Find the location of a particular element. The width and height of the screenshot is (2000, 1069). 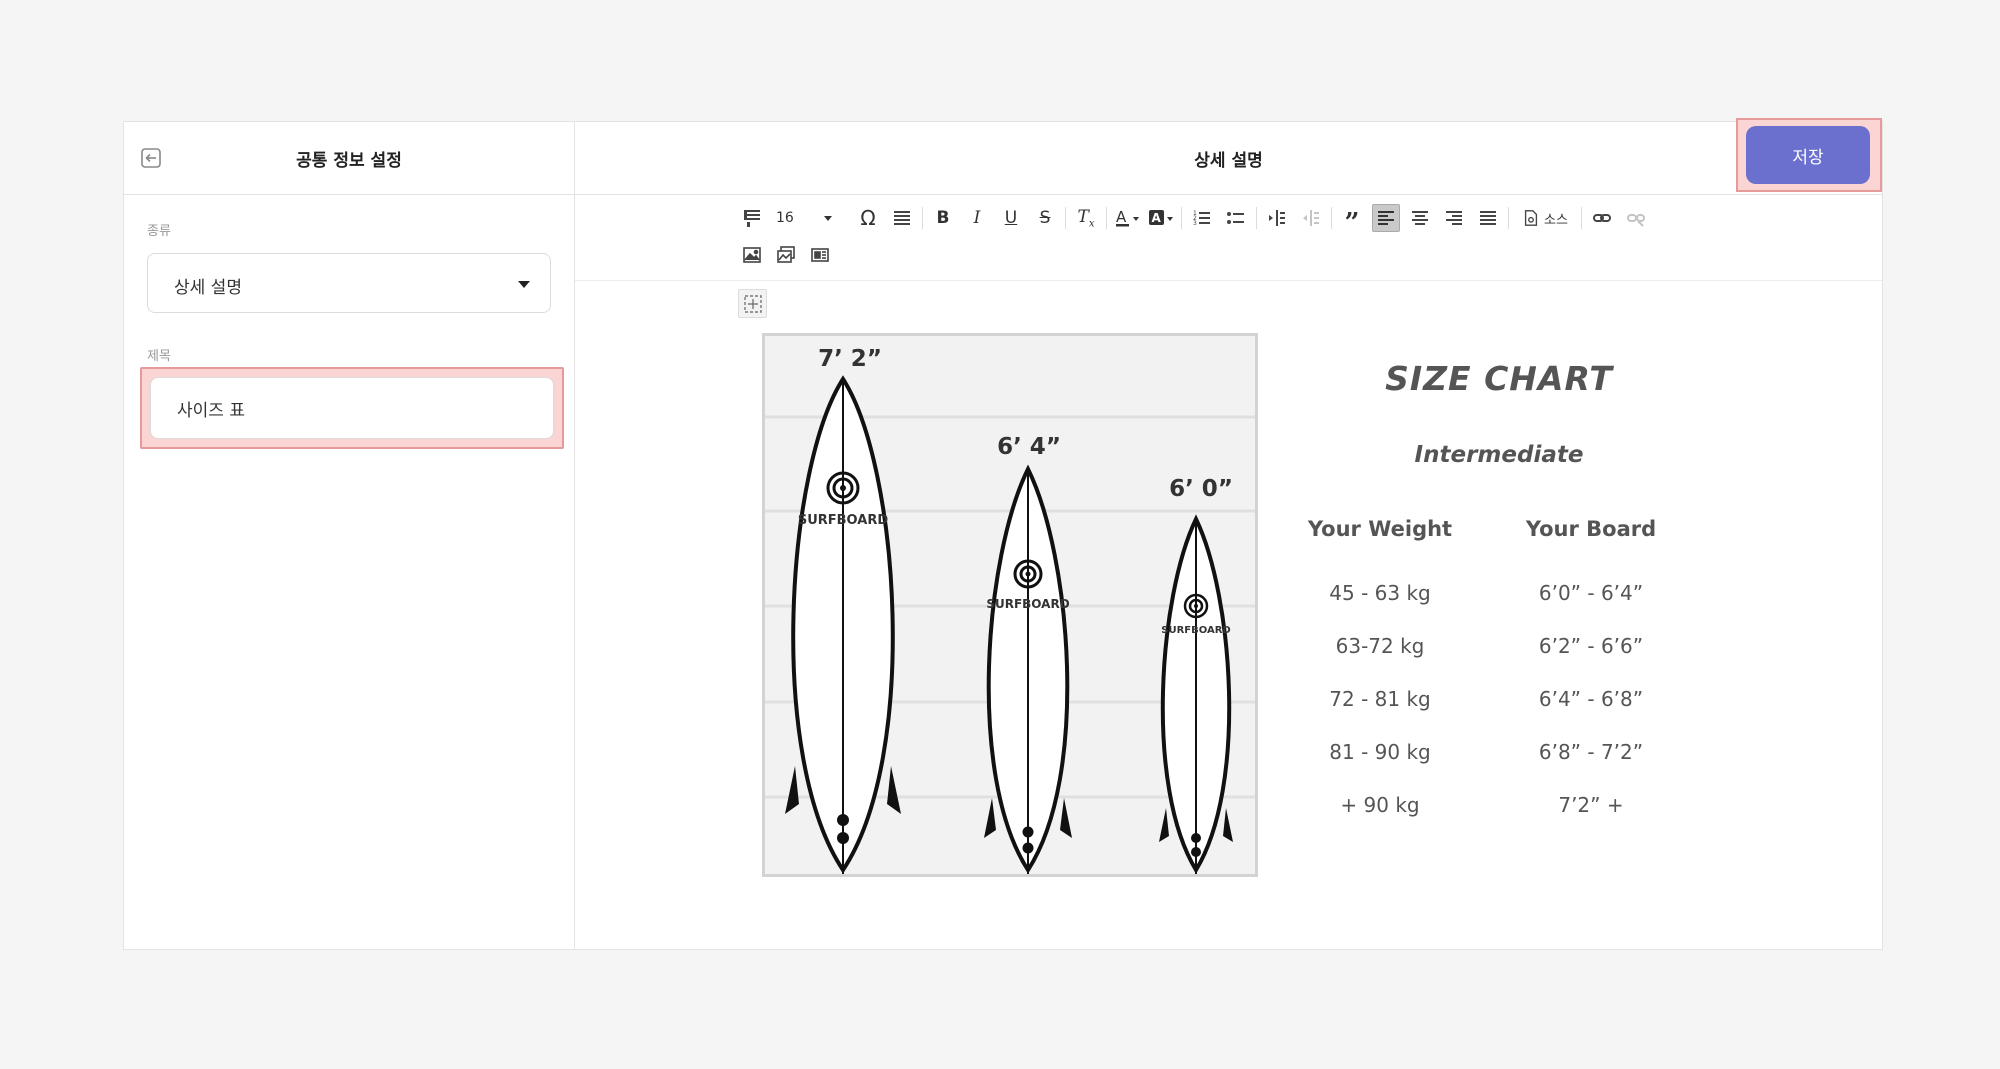

type-select: 상세 설명 is located at coordinates (349, 283).